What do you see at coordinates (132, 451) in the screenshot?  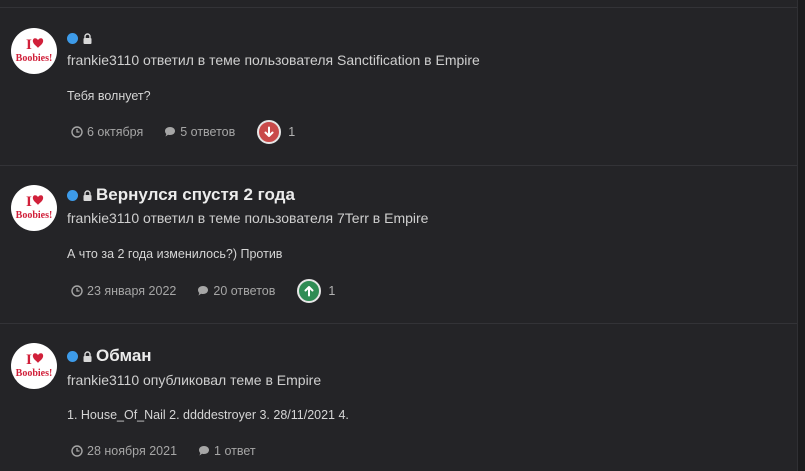 I see `post-date-label: 28 ноября 2021` at bounding box center [132, 451].